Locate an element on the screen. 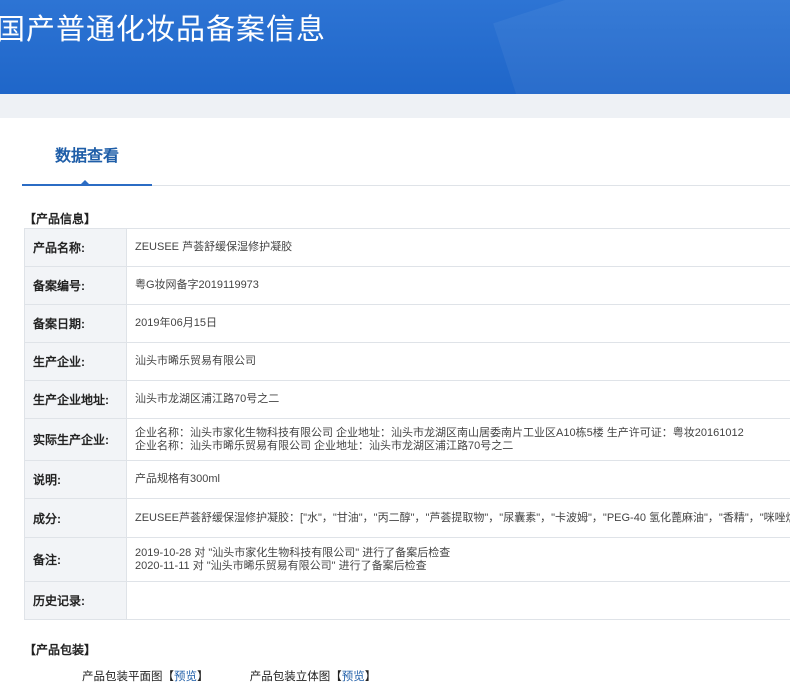 This screenshot has height=700, width=790. info-row-label: 备案日期: is located at coordinates (76, 323).